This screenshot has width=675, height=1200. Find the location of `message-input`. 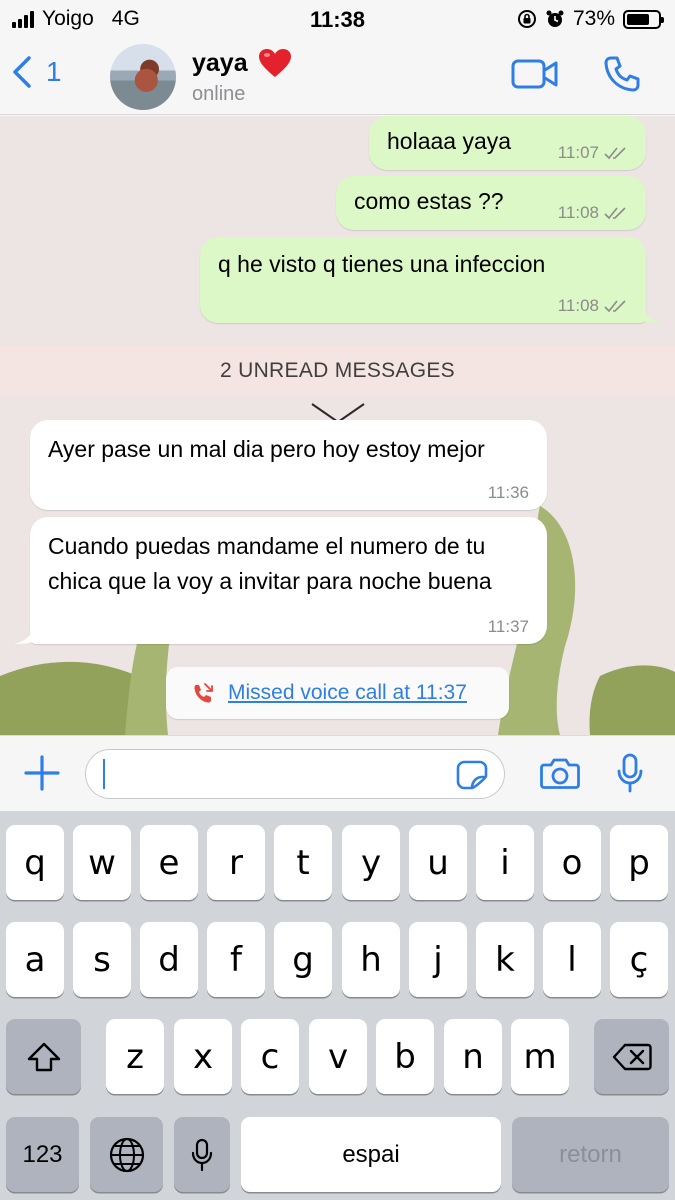

message-input is located at coordinates (272, 773).